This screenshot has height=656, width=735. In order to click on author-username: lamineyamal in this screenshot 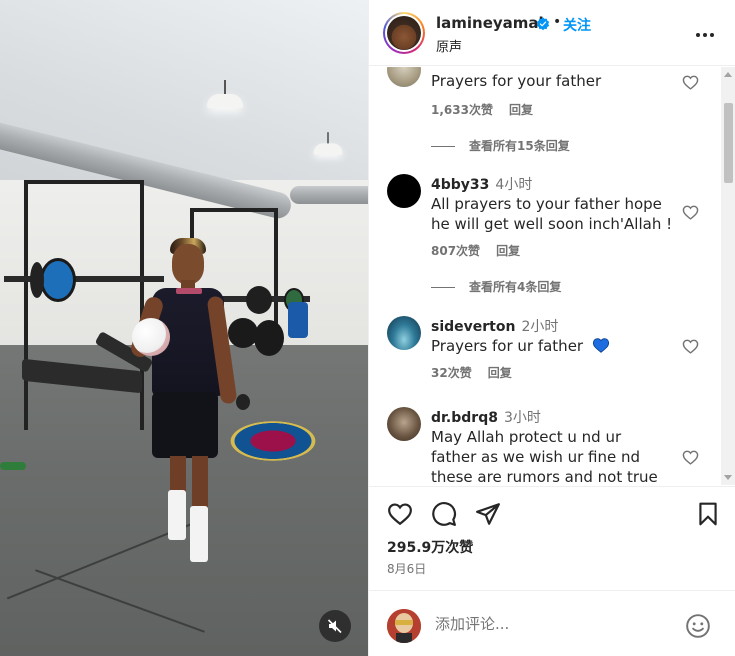, I will do `click(490, 23)`.